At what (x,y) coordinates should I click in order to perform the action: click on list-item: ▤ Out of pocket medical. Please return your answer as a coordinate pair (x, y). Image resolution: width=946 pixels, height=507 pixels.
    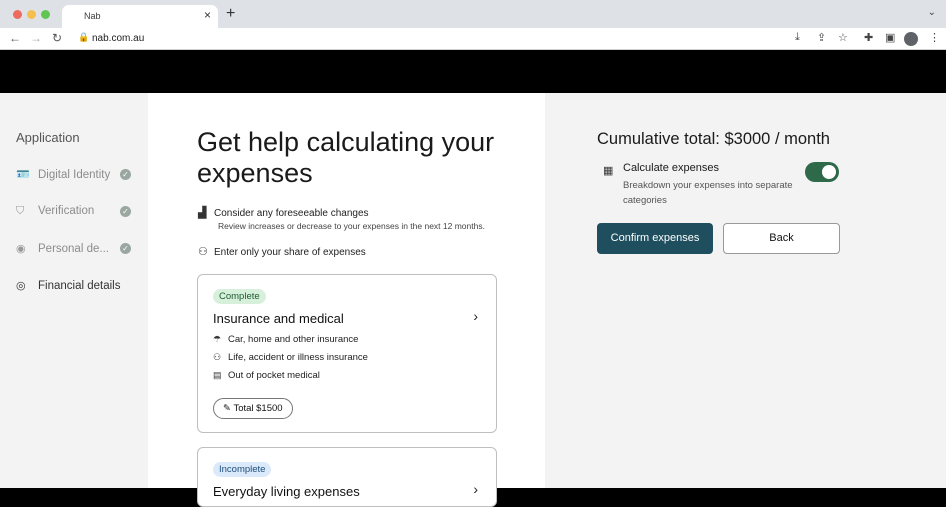
    Looking at the image, I should click on (266, 375).